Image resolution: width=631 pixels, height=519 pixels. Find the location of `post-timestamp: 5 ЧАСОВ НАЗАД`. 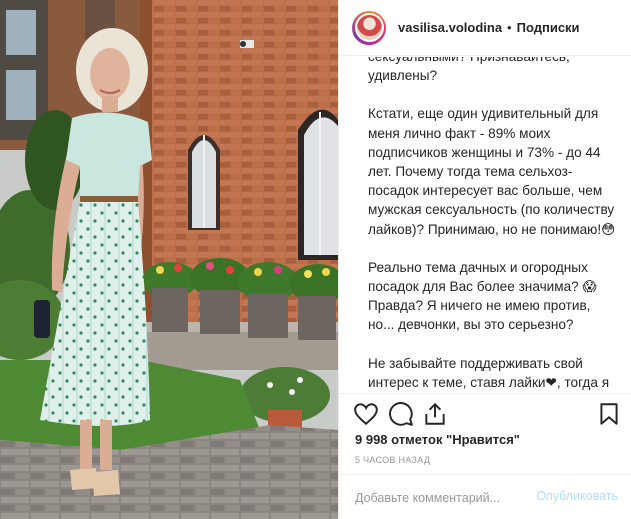

post-timestamp: 5 ЧАСОВ НАЗАД is located at coordinates (392, 460).